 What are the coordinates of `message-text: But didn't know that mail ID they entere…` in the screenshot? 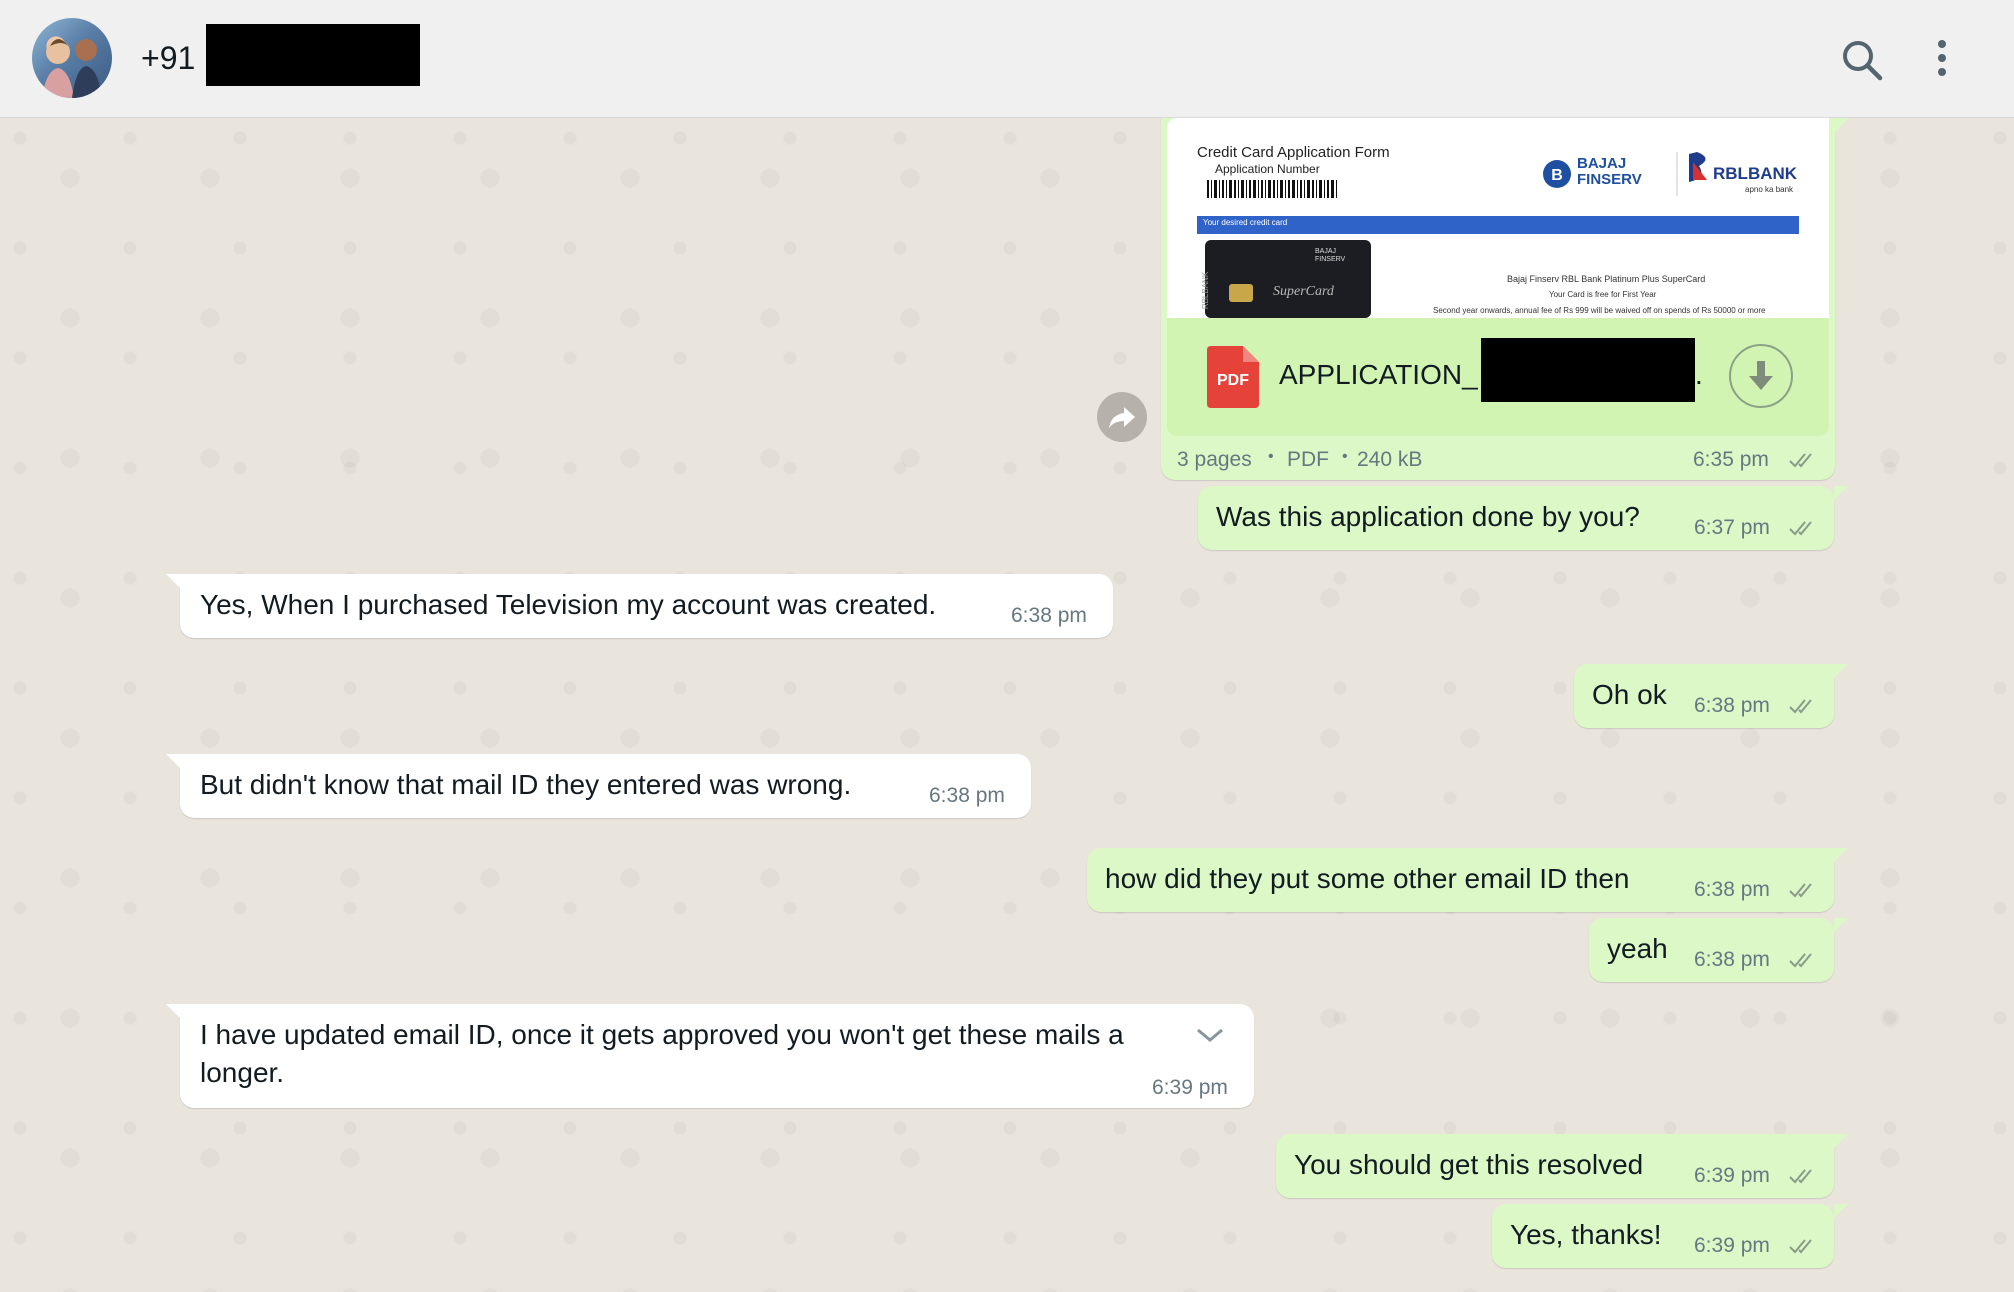 It's located at (526, 784).